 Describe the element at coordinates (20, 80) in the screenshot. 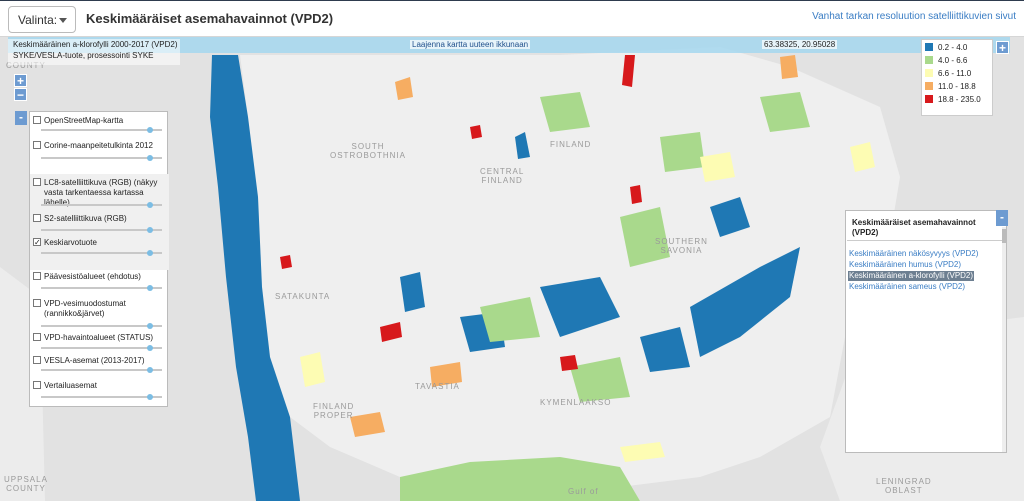

I see `zoom-in-button: +` at that location.